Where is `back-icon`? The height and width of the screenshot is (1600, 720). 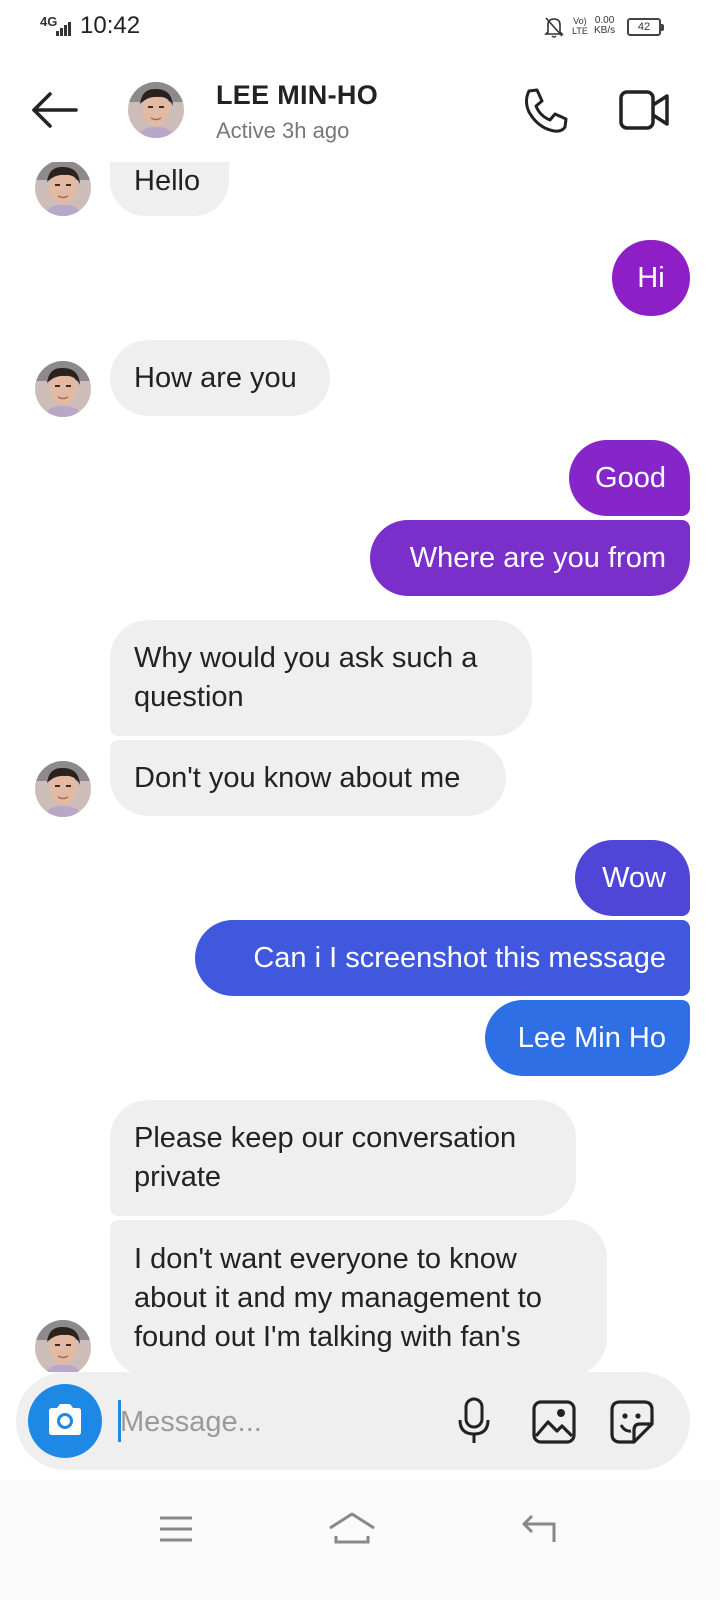 back-icon is located at coordinates (538, 1529).